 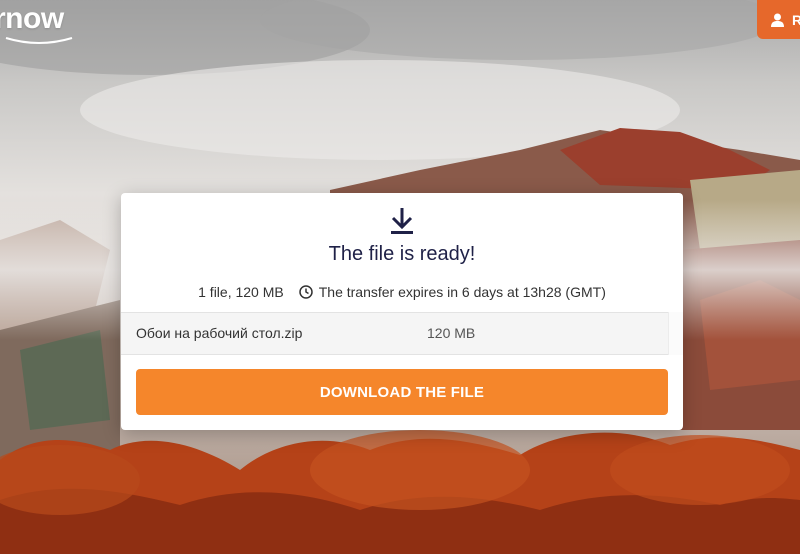 I want to click on download-icon, so click(x=402, y=221).